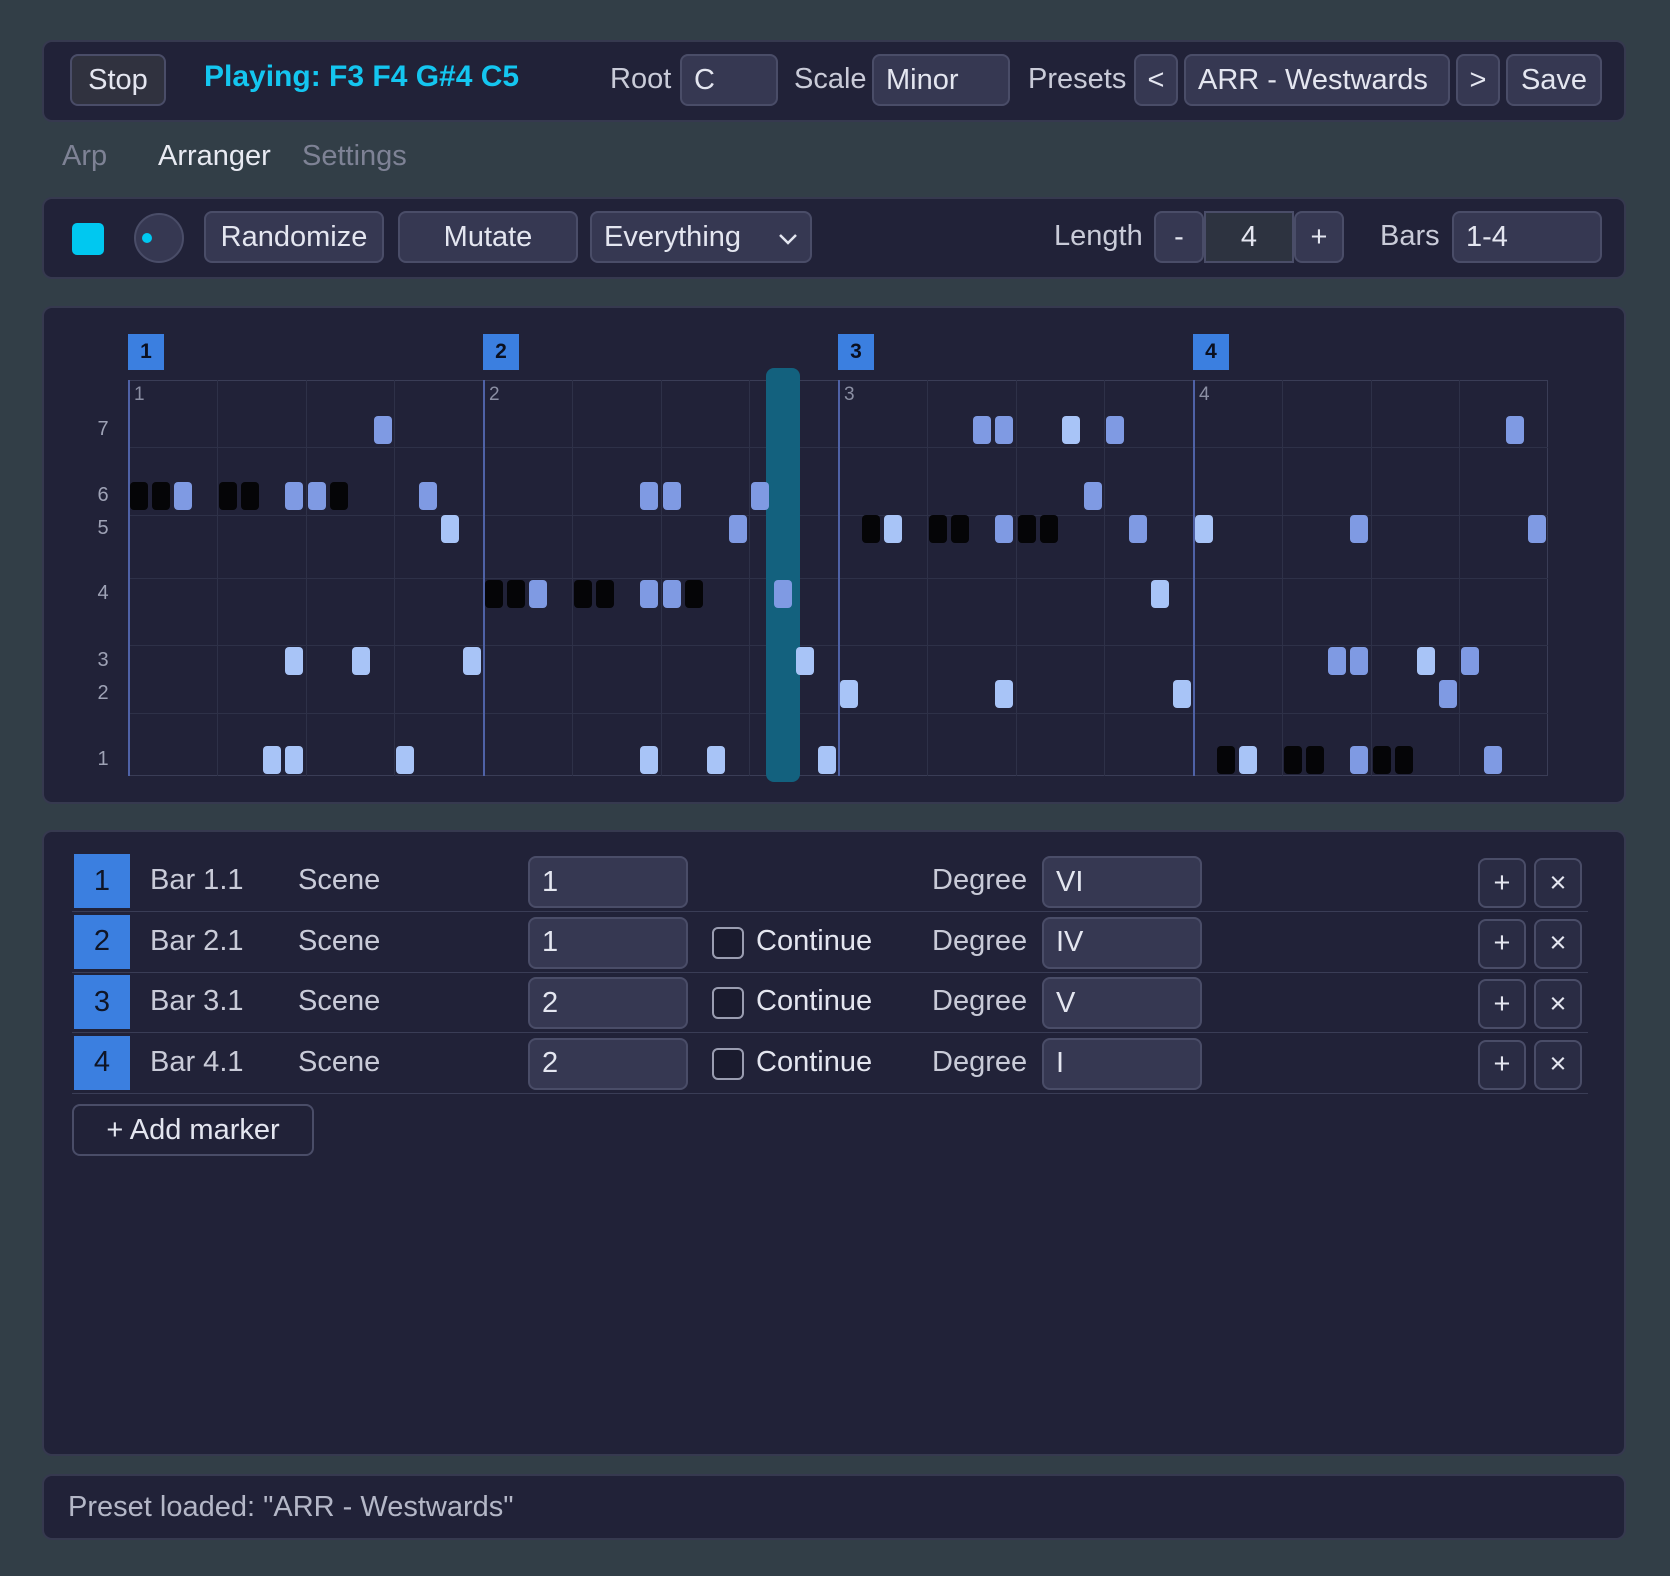 The image size is (1670, 1576). Describe the element at coordinates (102, 941) in the screenshot. I see `marker-index: 2` at that location.